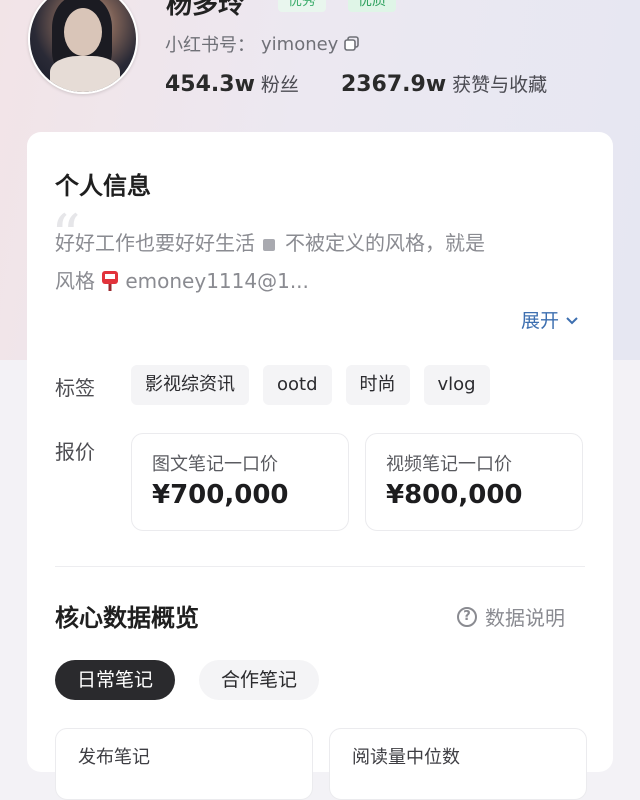  I want to click on red-id-row: 小红书号： yimoney, so click(262, 44).